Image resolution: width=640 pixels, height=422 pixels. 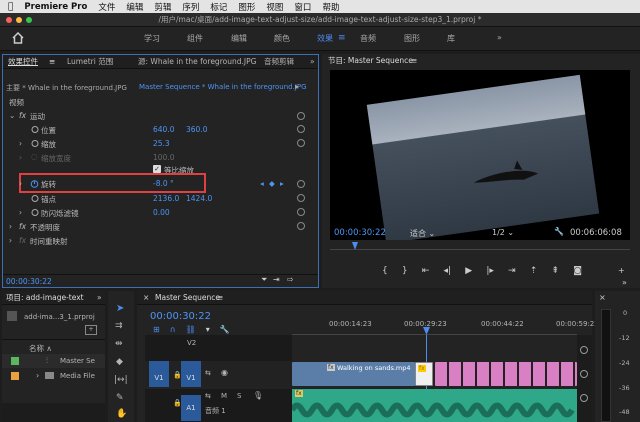 I want to click on scroll-handle-middle, so click(x=584, y=374).